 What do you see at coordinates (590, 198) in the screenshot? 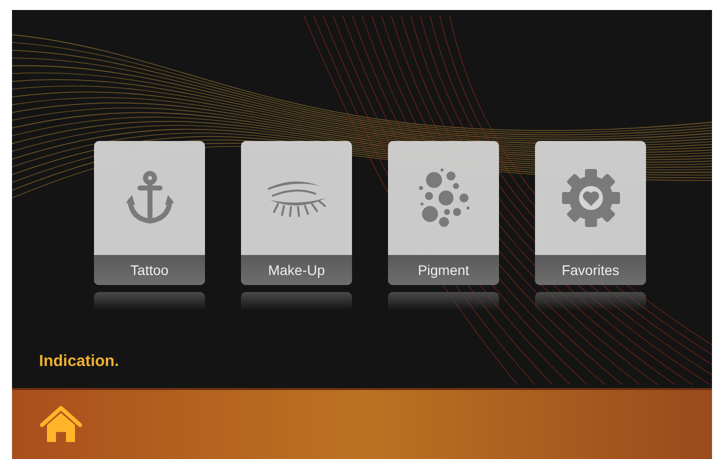
I see `gear-heart-icon` at bounding box center [590, 198].